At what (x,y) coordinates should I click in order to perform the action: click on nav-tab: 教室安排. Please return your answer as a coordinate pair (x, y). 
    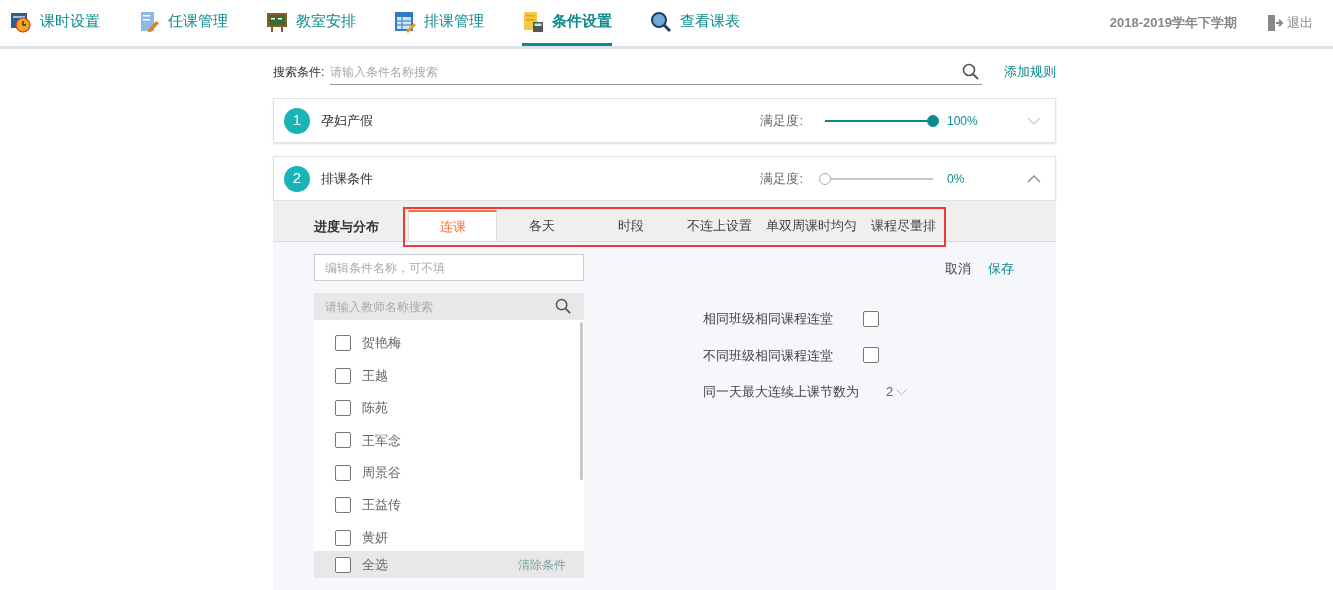
    Looking at the image, I should click on (311, 23).